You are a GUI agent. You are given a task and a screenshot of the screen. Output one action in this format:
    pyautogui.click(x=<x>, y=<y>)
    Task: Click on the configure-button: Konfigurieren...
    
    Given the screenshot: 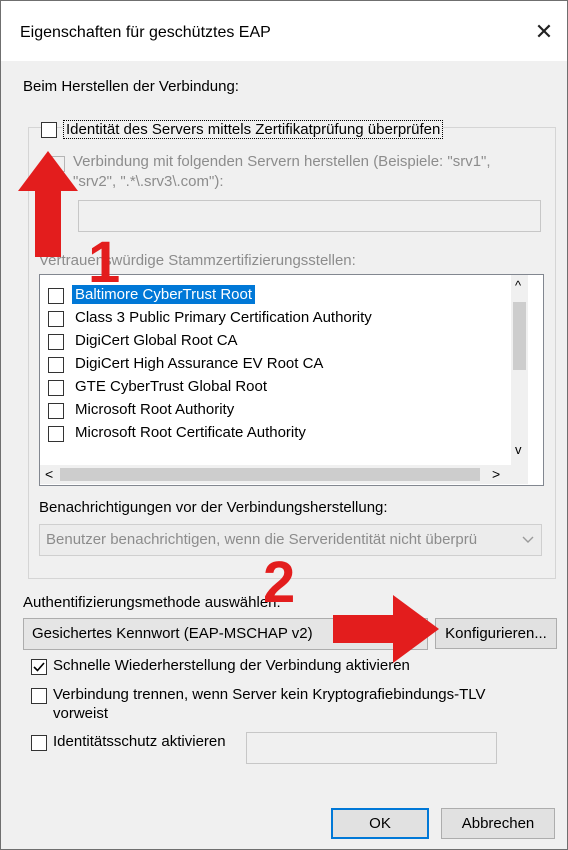 What is the action you would take?
    pyautogui.click(x=496, y=633)
    